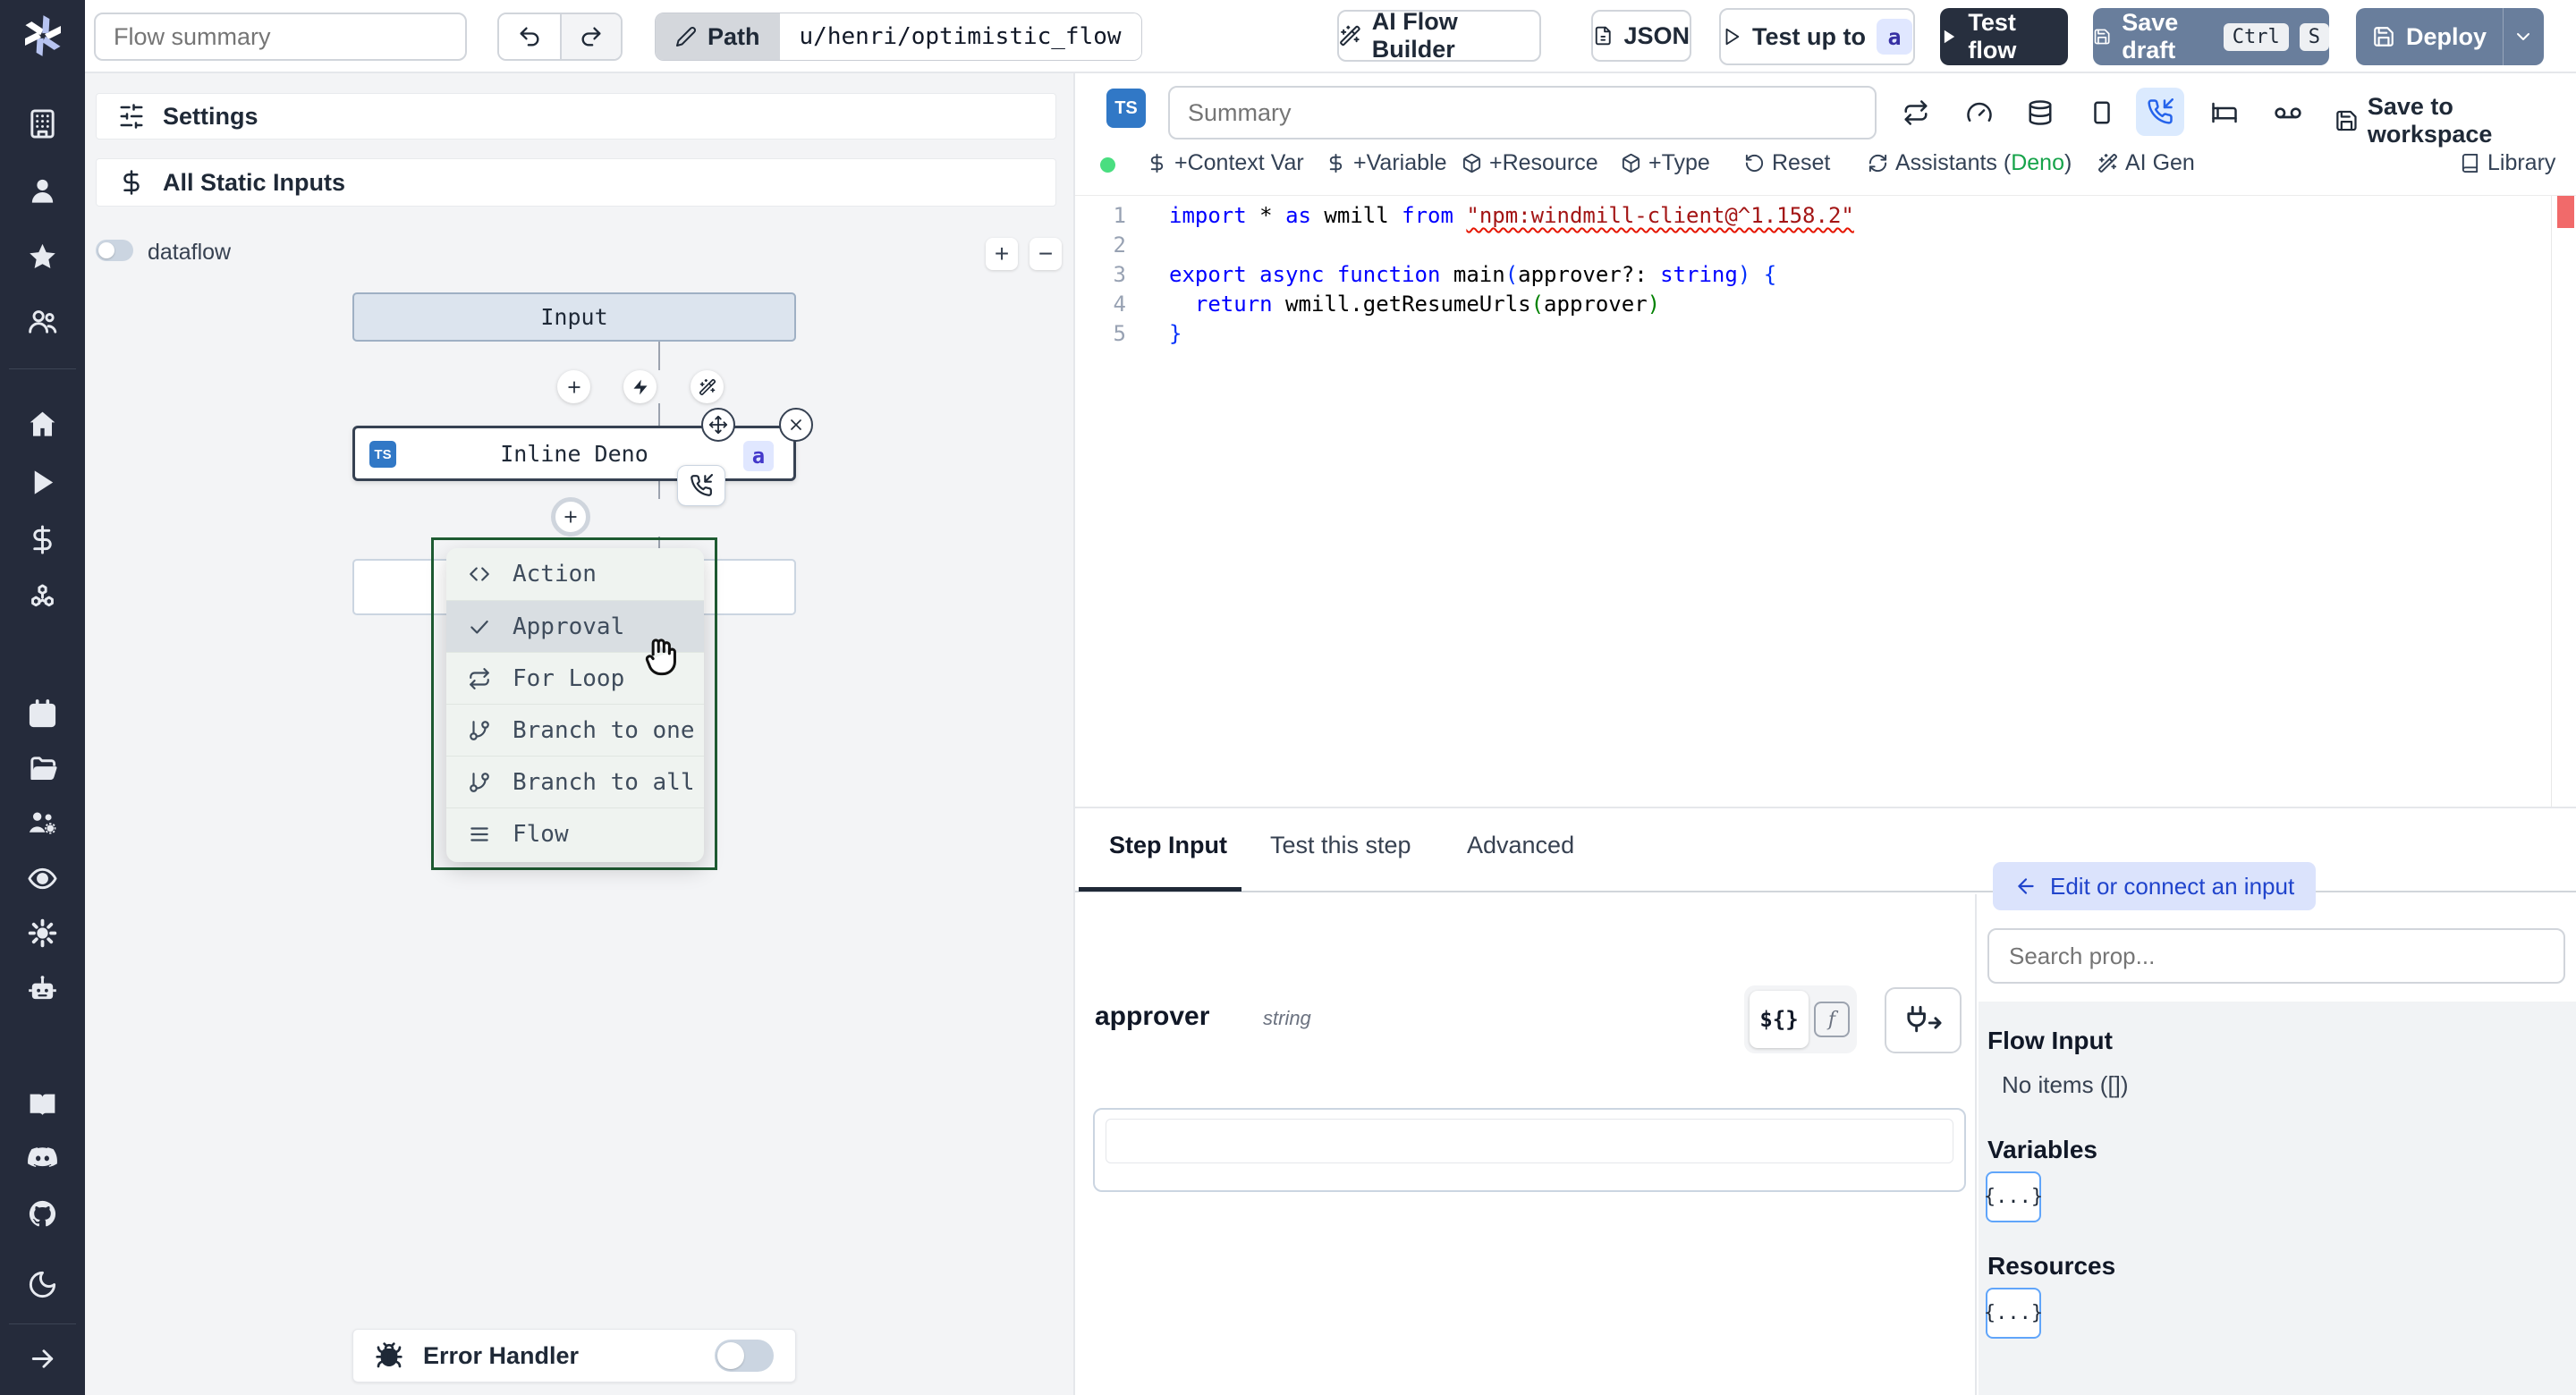  Describe the element at coordinates (1152, 1016) in the screenshot. I see `field-name: approver` at that location.